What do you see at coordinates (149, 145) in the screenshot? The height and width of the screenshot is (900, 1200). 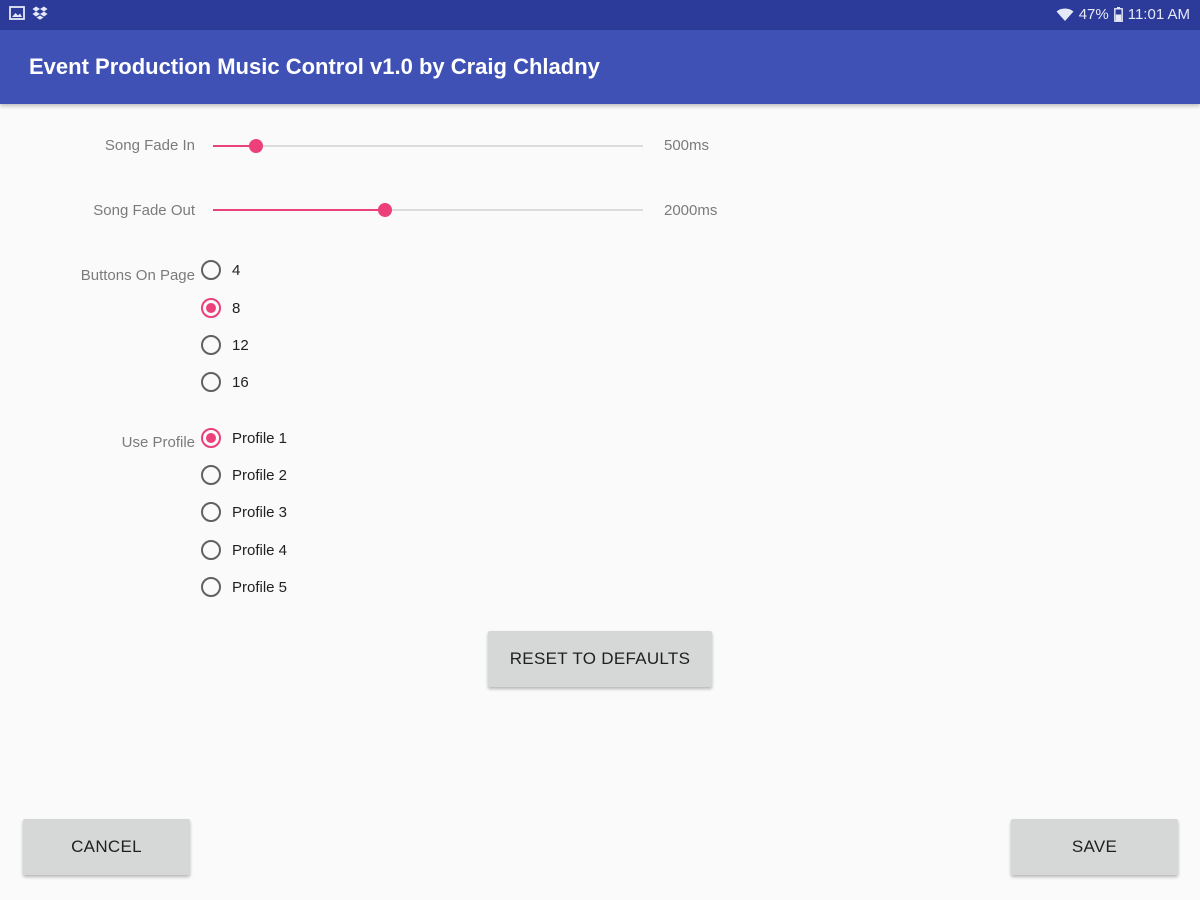 I see `fade-in-label: Song Fade In` at bounding box center [149, 145].